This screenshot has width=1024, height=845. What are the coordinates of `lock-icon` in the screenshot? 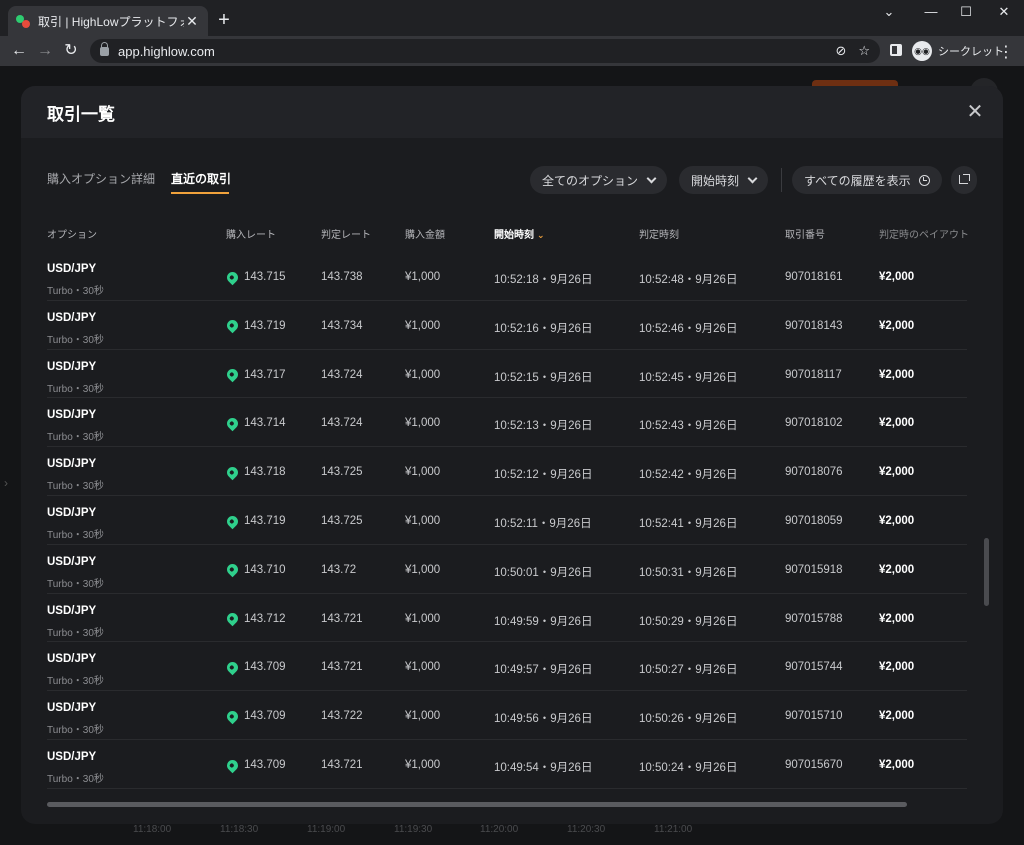 It's located at (104, 48).